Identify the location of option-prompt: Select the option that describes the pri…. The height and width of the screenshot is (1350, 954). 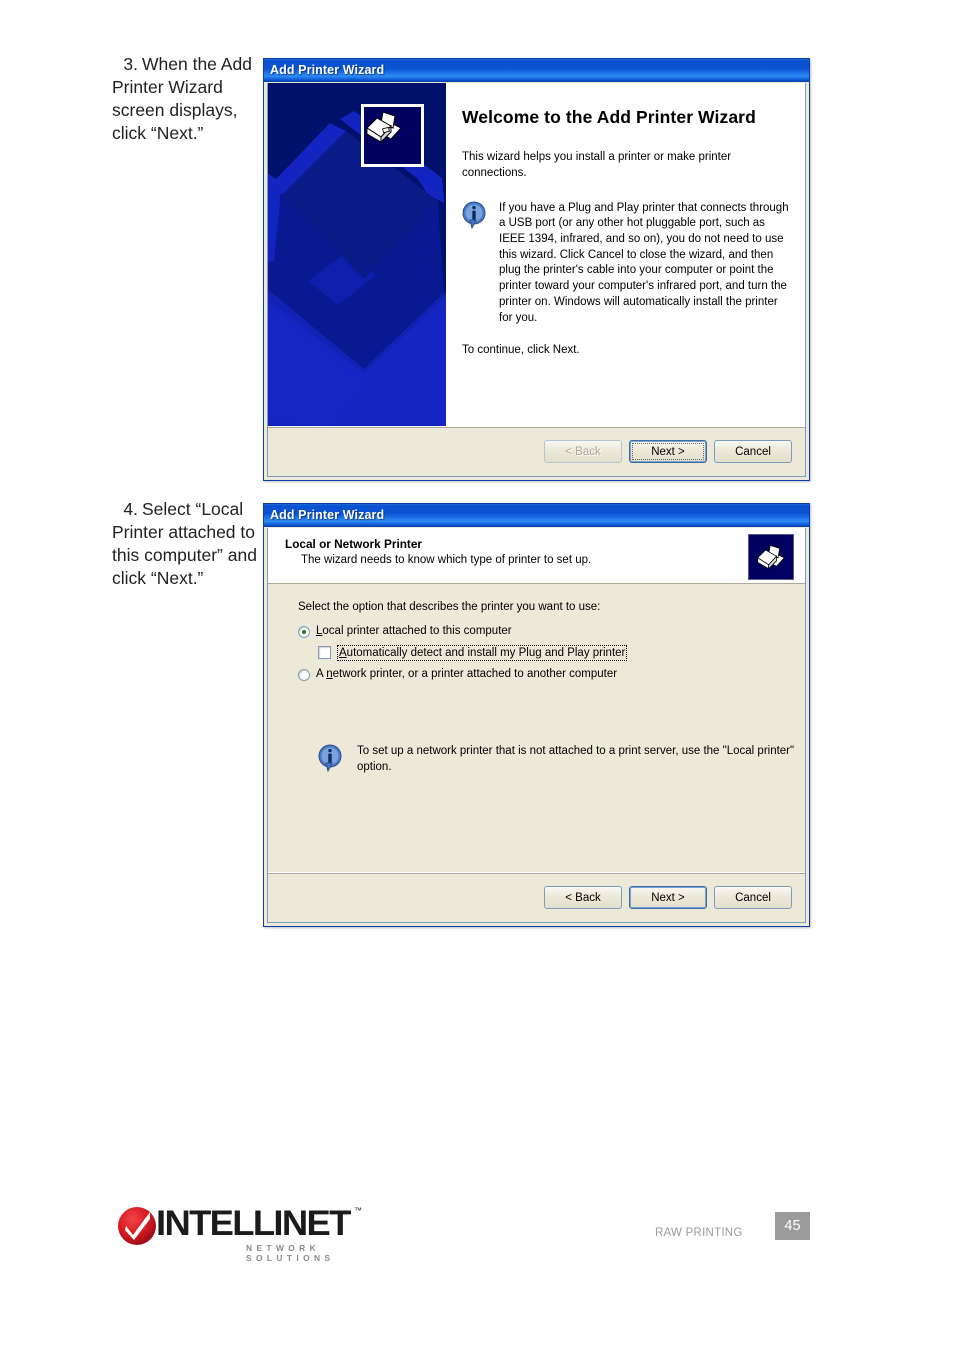
(449, 607).